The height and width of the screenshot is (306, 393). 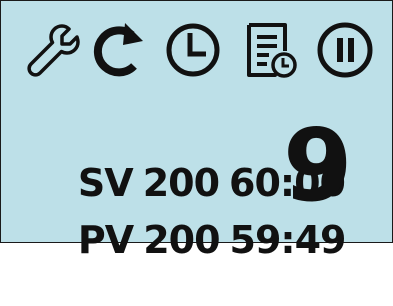 I want to click on pv-label: PV, so click(x=105, y=240).